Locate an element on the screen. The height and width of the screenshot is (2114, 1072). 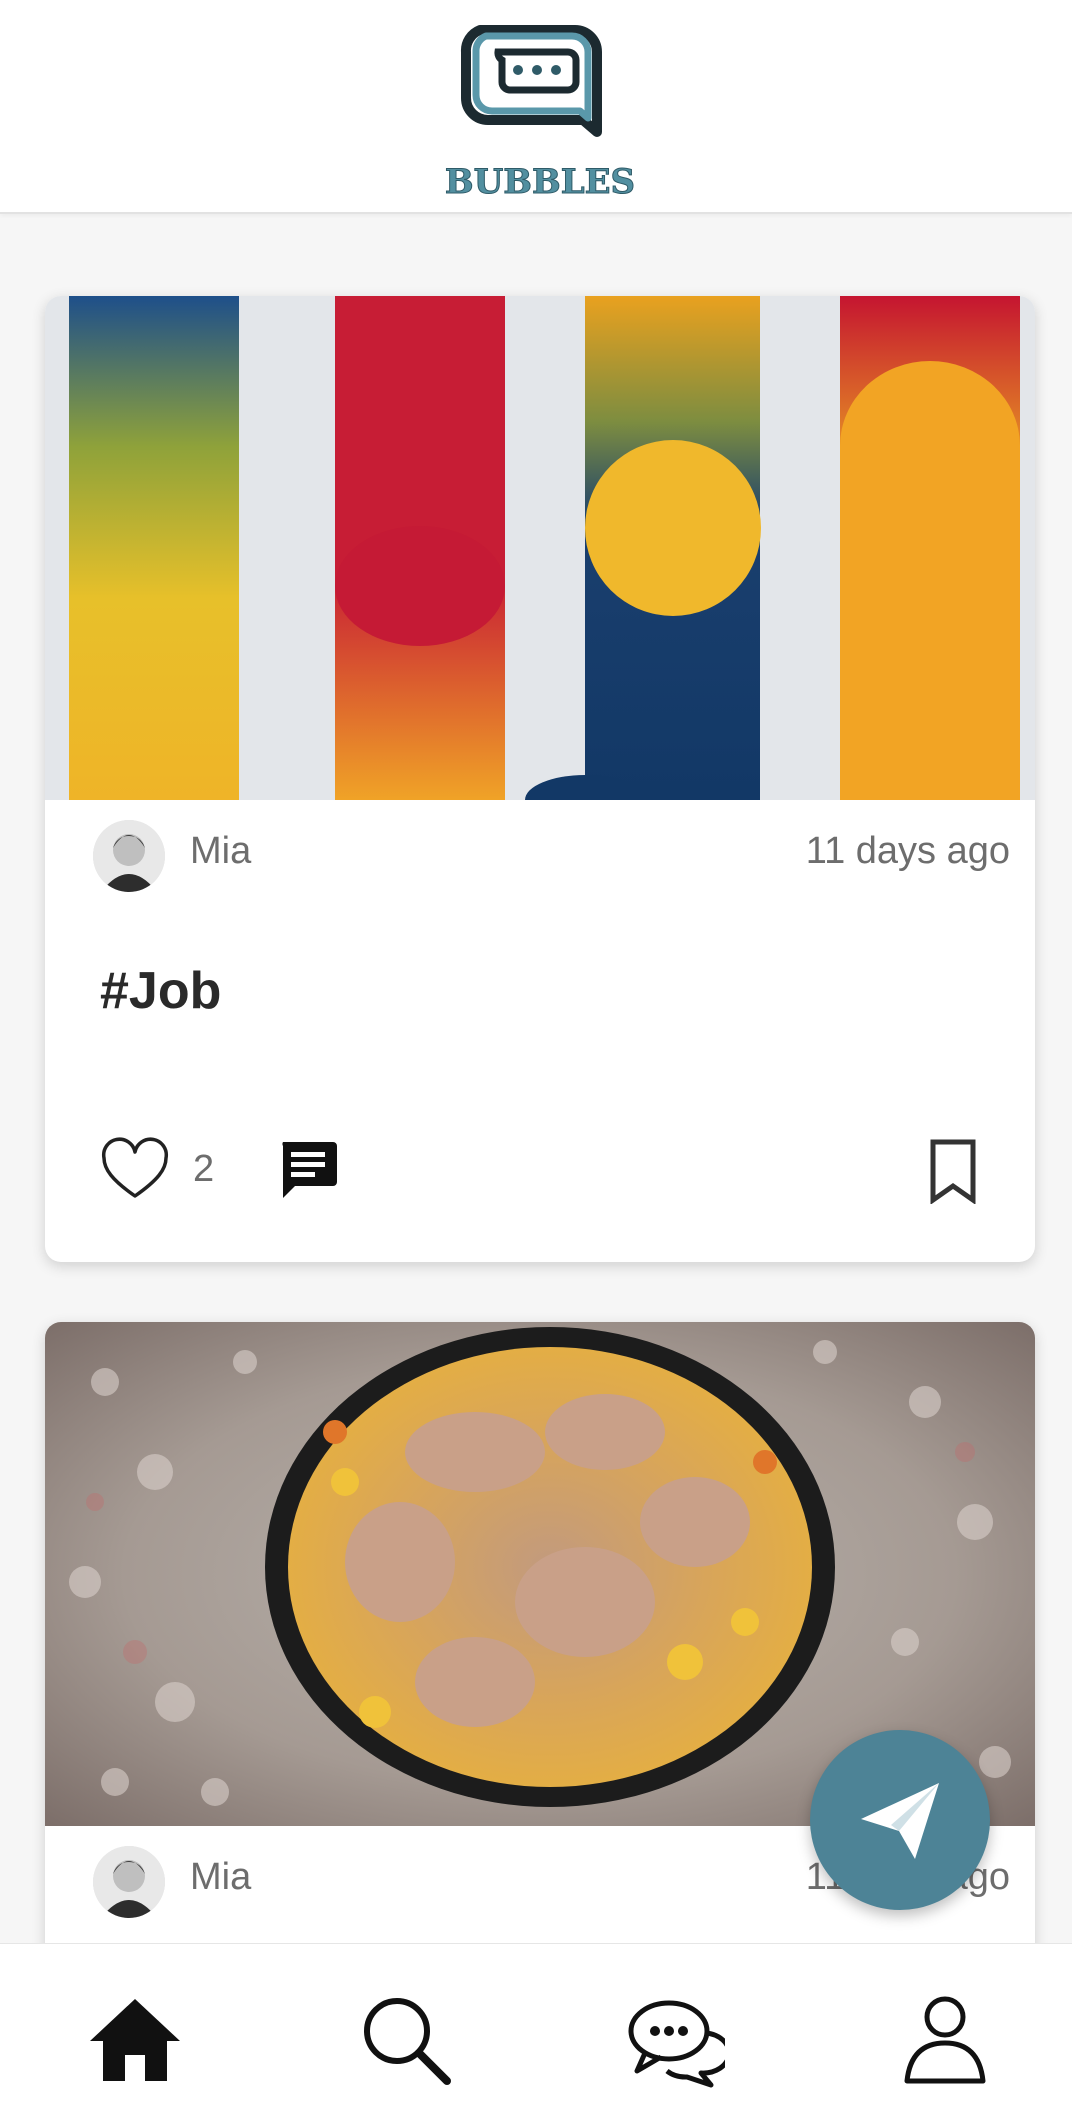
send-icon is located at coordinates (900, 1821).